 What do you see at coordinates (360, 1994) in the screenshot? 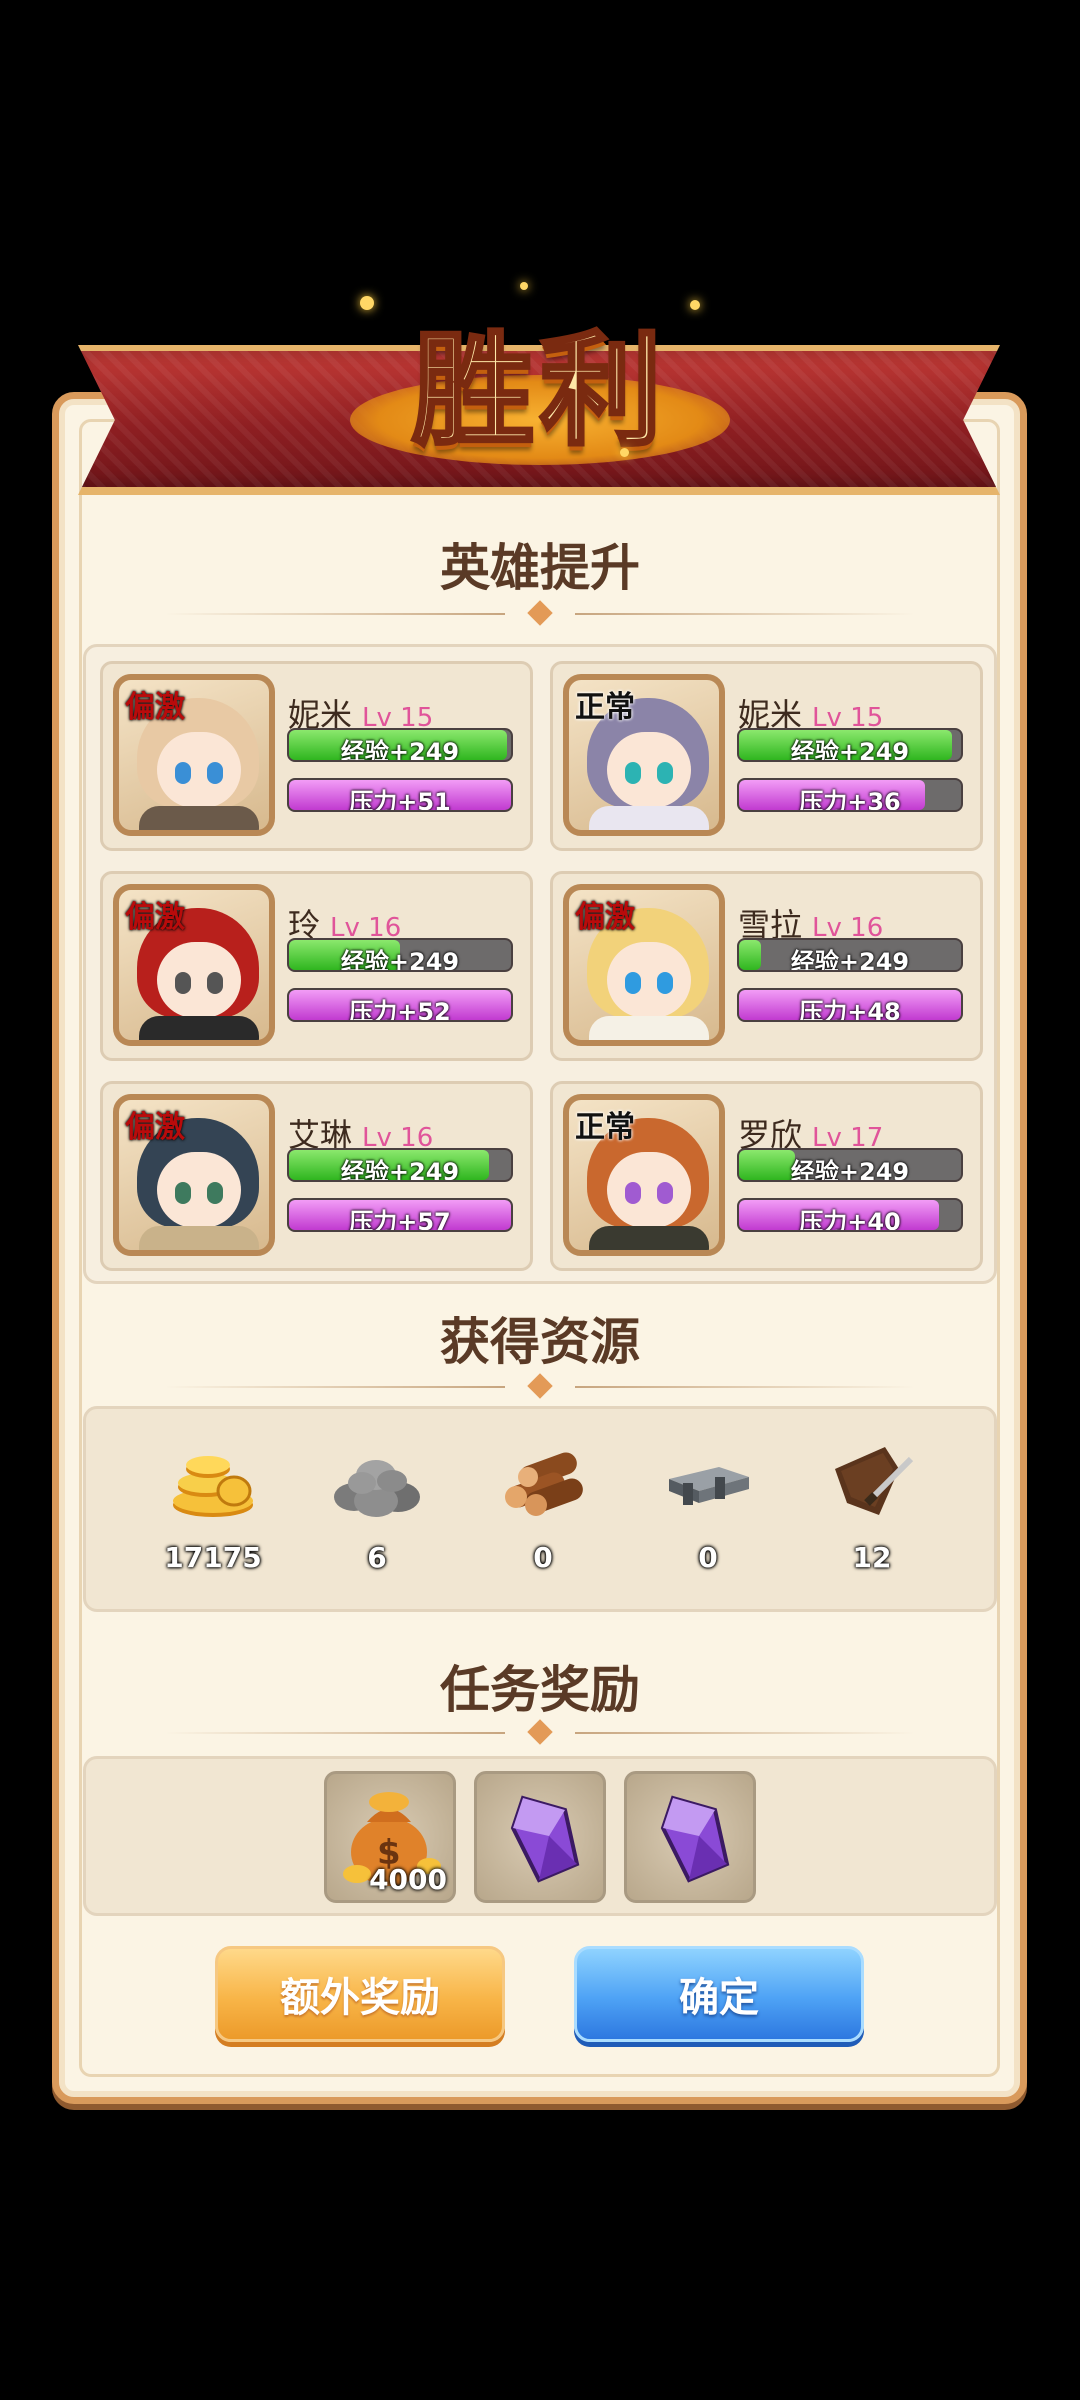
I see `extra-reward-button: 额外奖励` at bounding box center [360, 1994].